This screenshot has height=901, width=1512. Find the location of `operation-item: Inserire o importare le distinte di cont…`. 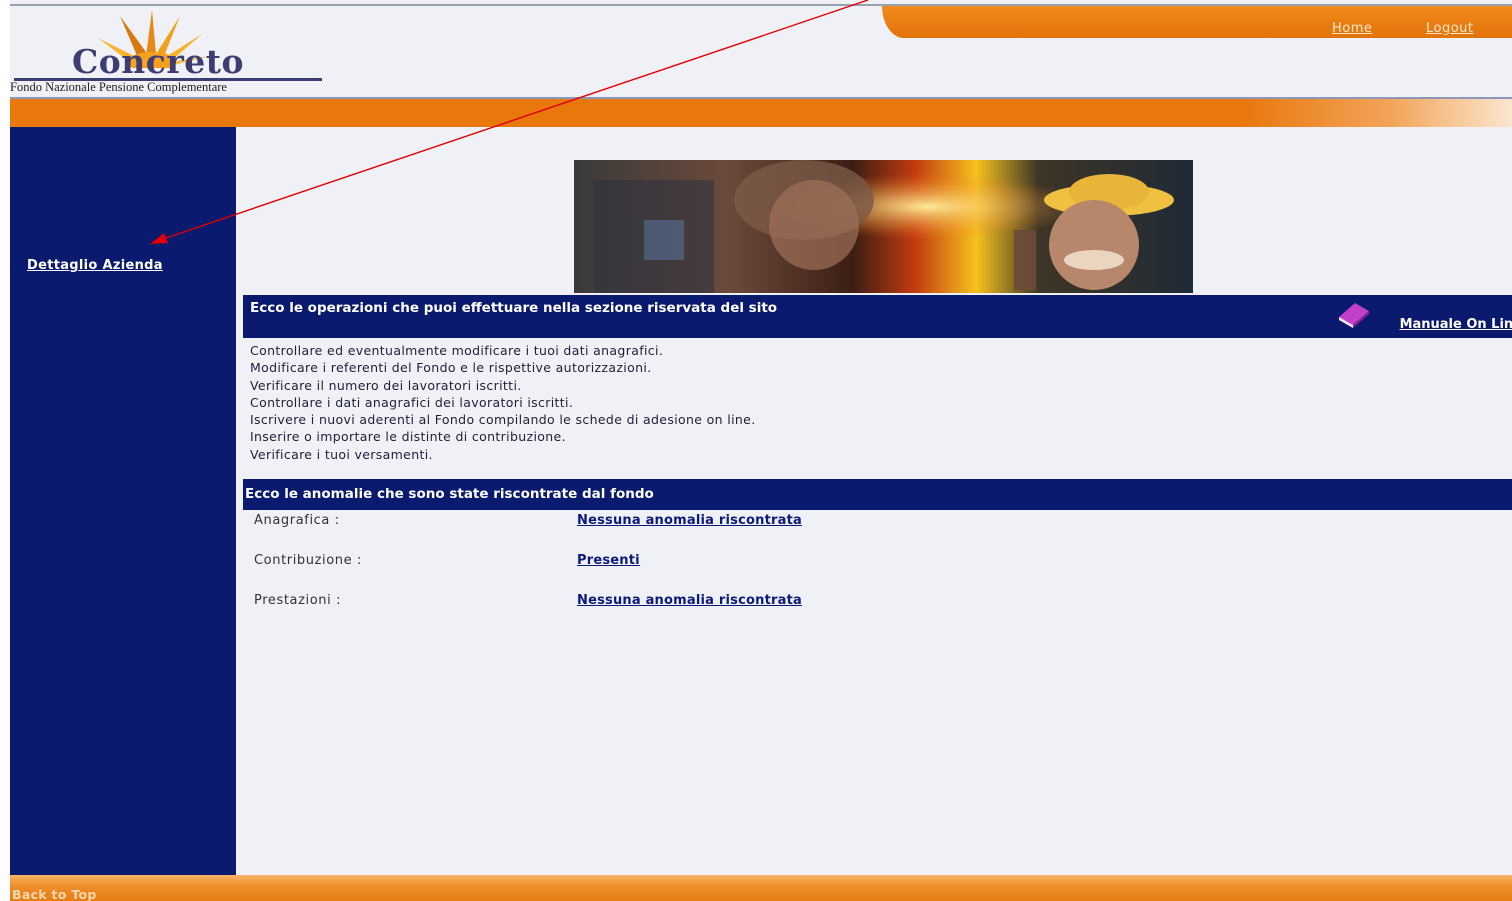

operation-item: Inserire o importare le distinte di cont… is located at coordinates (408, 437).